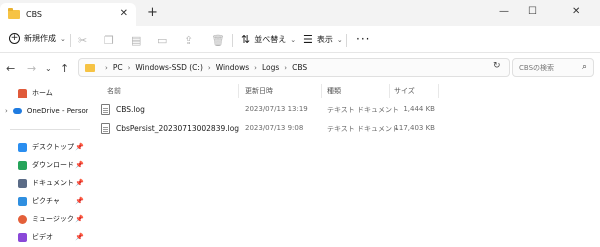 The image size is (600, 247). What do you see at coordinates (17, 111) in the screenshot?
I see `cloud-icon` at bounding box center [17, 111].